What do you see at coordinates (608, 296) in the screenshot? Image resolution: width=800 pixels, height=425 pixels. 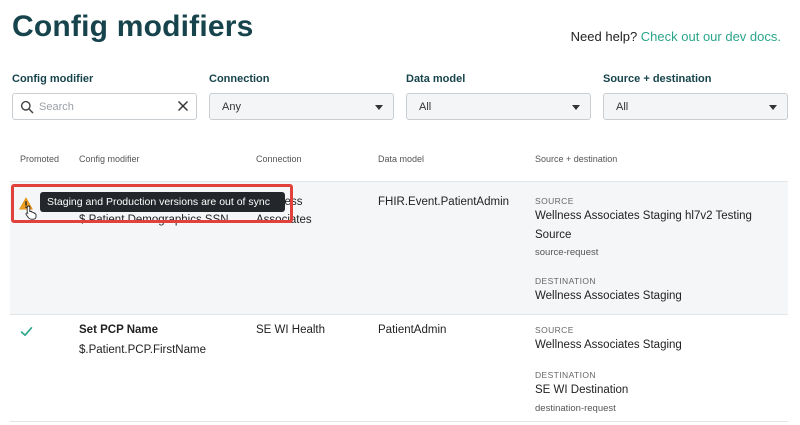 I see `destination-name: Wellness Associates Staging` at bounding box center [608, 296].